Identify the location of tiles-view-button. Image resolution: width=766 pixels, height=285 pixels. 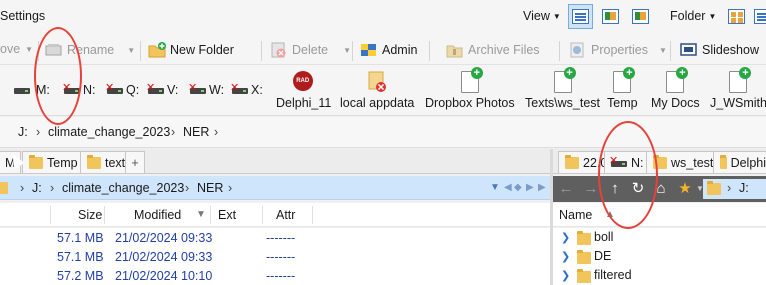
(736, 16).